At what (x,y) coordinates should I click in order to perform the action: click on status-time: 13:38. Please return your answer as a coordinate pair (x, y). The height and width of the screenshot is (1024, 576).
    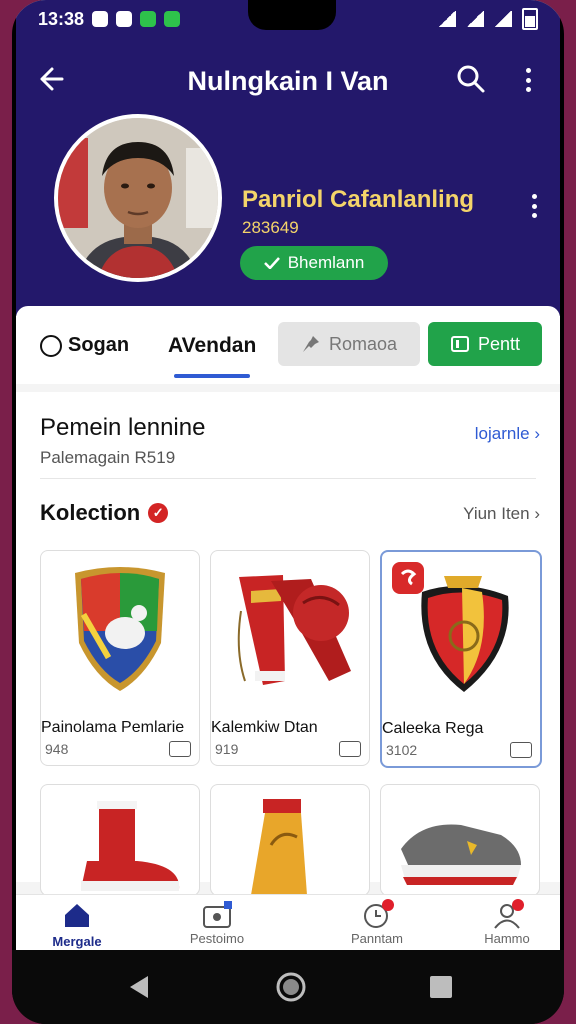
    Looking at the image, I should click on (61, 18).